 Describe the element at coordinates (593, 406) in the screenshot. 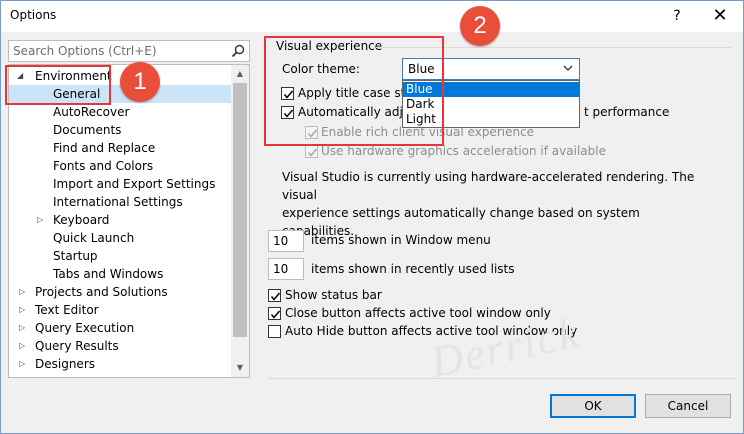

I see `ok-button: OK` at that location.